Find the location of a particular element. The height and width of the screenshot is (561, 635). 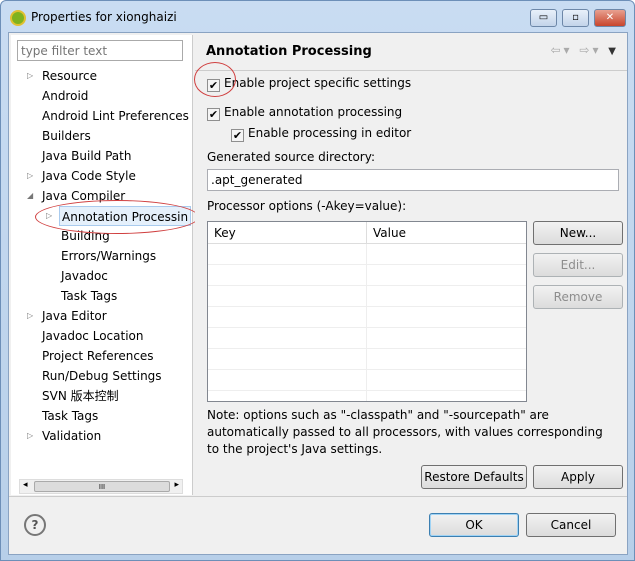

page-nav: ⇦▾ ⇨▾ ▼ is located at coordinates (584, 50).